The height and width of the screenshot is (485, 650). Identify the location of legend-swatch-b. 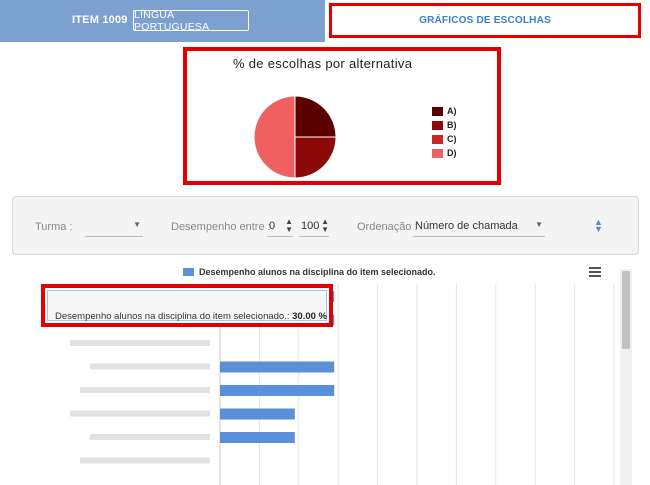
(437, 125).